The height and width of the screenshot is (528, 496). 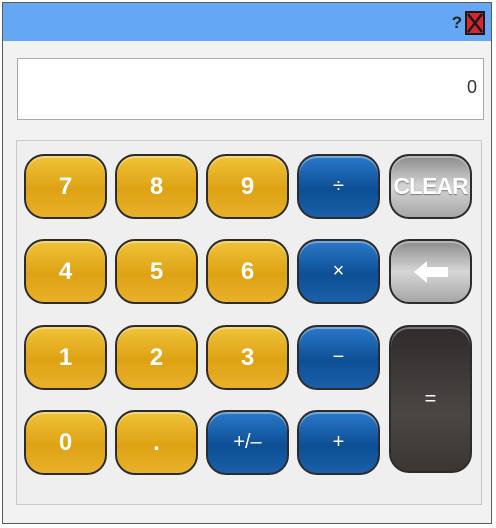 I want to click on key-2: 2, so click(x=156, y=357).